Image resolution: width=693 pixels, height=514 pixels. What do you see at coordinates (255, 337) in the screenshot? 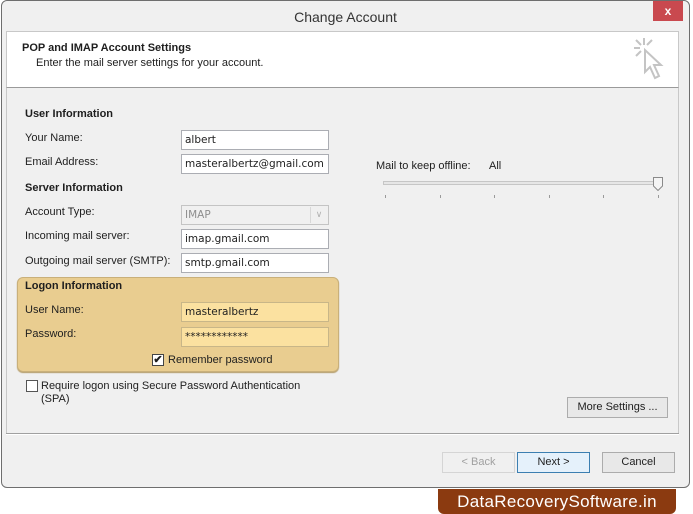
I see `password-input: ************` at bounding box center [255, 337].